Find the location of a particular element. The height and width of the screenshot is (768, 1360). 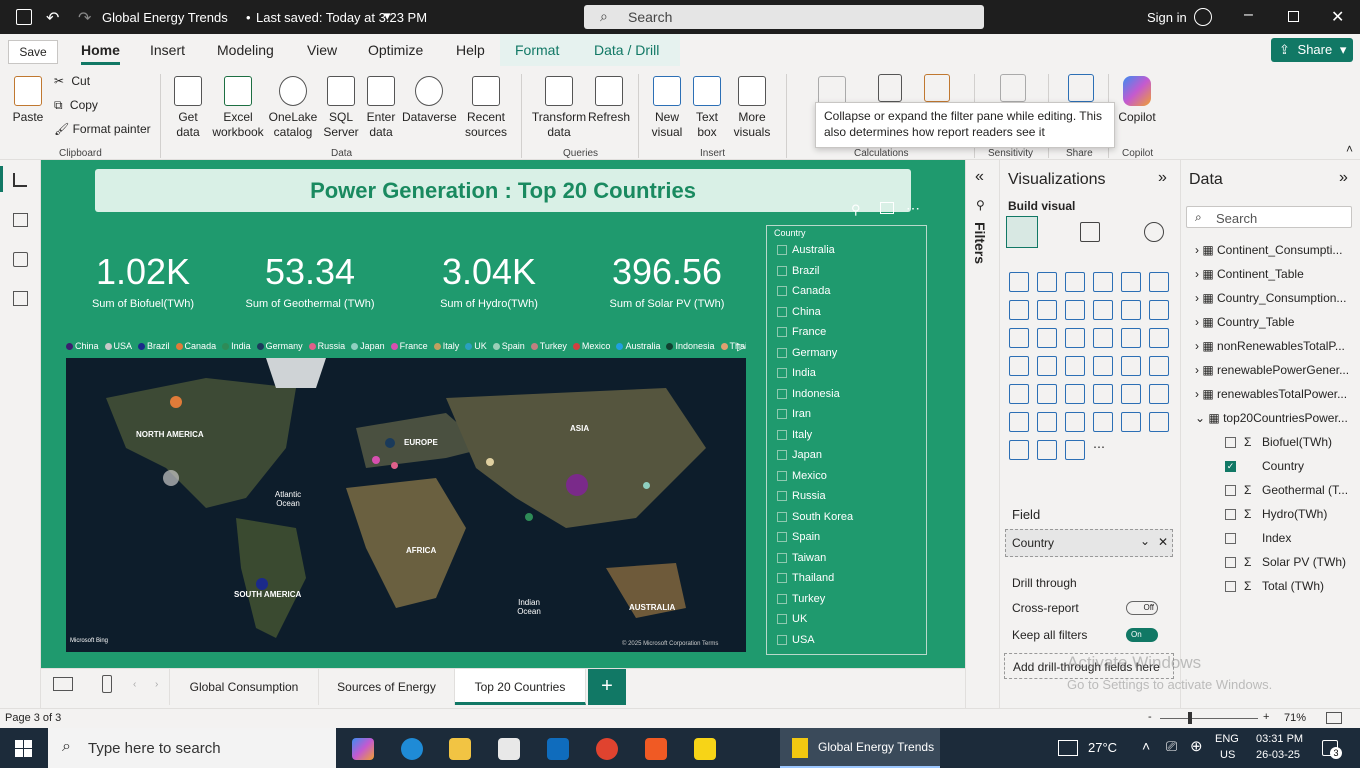

fit-page-icon is located at coordinates (1334, 718).